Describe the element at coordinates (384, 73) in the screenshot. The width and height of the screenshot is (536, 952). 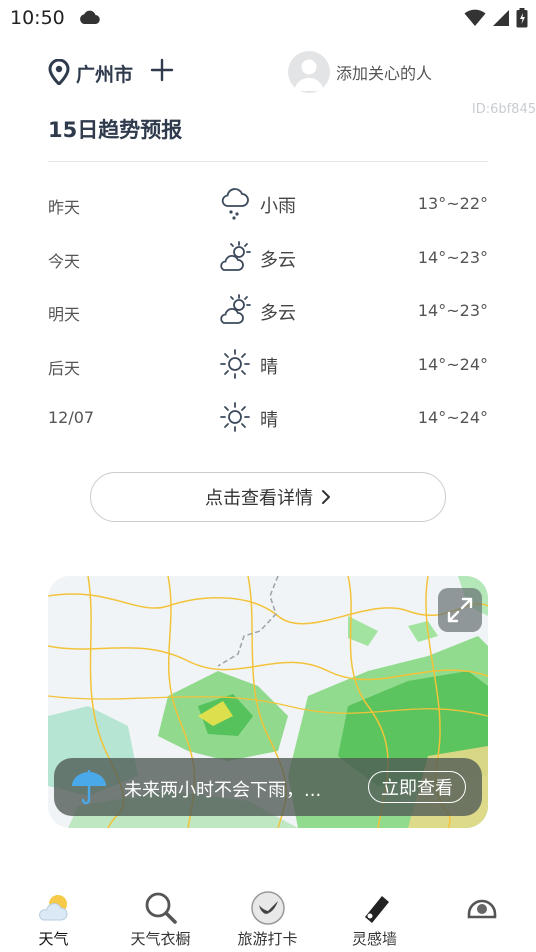
I see `care-text: 添加关心的人` at that location.